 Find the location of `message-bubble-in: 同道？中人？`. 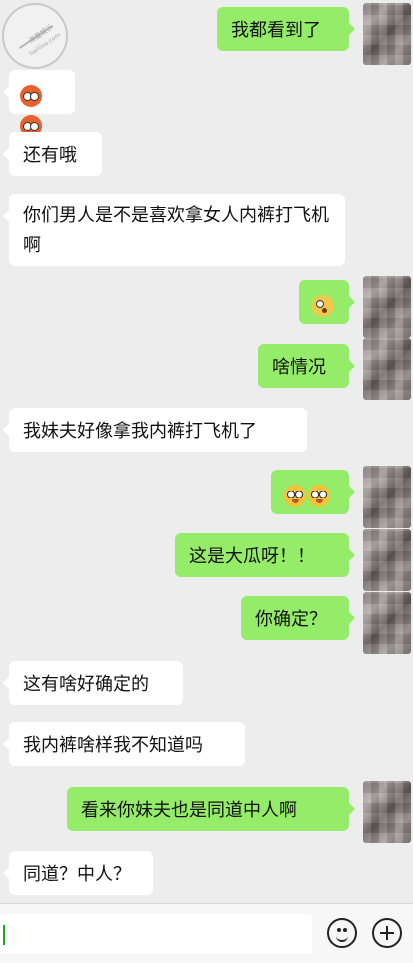

message-bubble-in: 同道？中人？ is located at coordinates (78, 873).